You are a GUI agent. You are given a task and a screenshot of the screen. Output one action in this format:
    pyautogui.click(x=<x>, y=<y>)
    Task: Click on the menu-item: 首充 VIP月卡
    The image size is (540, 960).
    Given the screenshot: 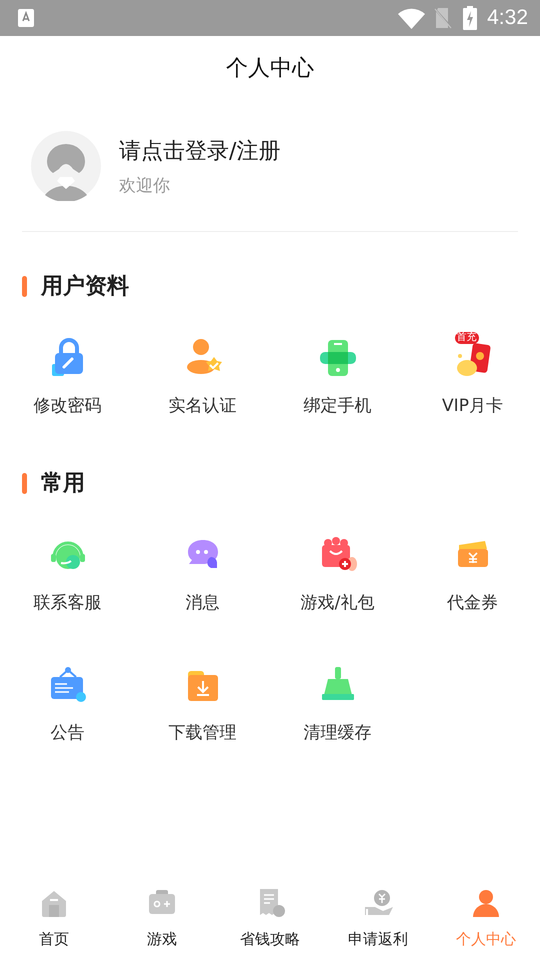 What is the action you would take?
    pyautogui.click(x=472, y=375)
    